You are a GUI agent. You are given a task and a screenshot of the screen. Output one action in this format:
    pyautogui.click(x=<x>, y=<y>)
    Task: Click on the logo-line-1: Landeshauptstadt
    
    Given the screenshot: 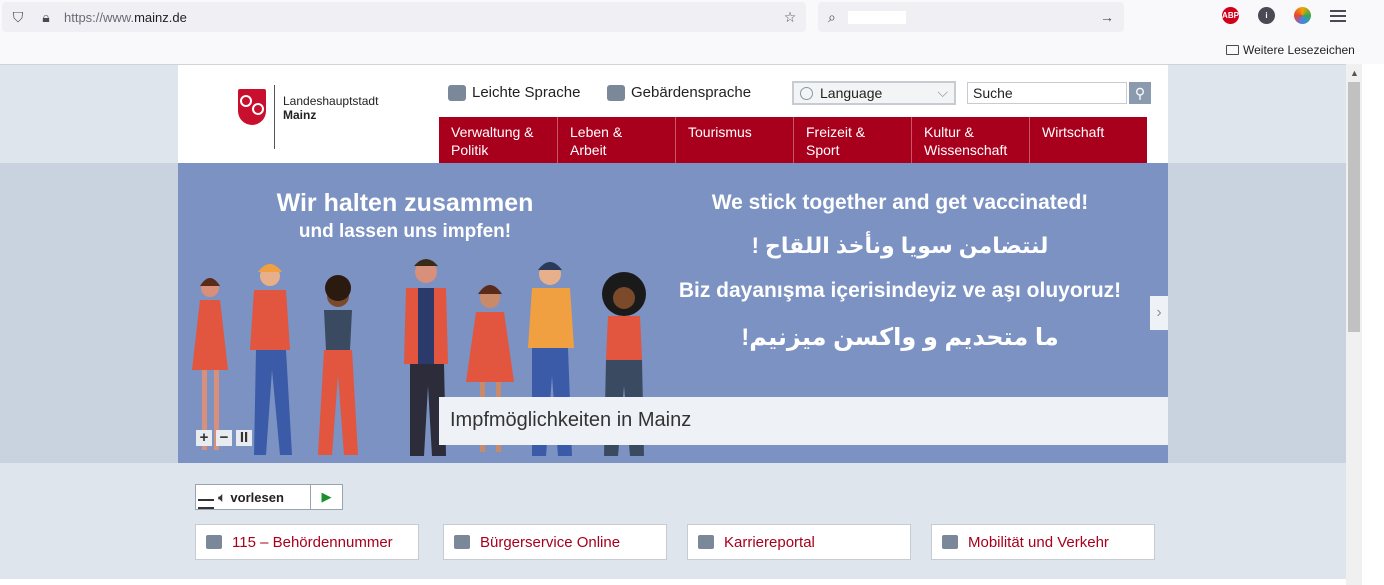 What is the action you would take?
    pyautogui.click(x=331, y=101)
    